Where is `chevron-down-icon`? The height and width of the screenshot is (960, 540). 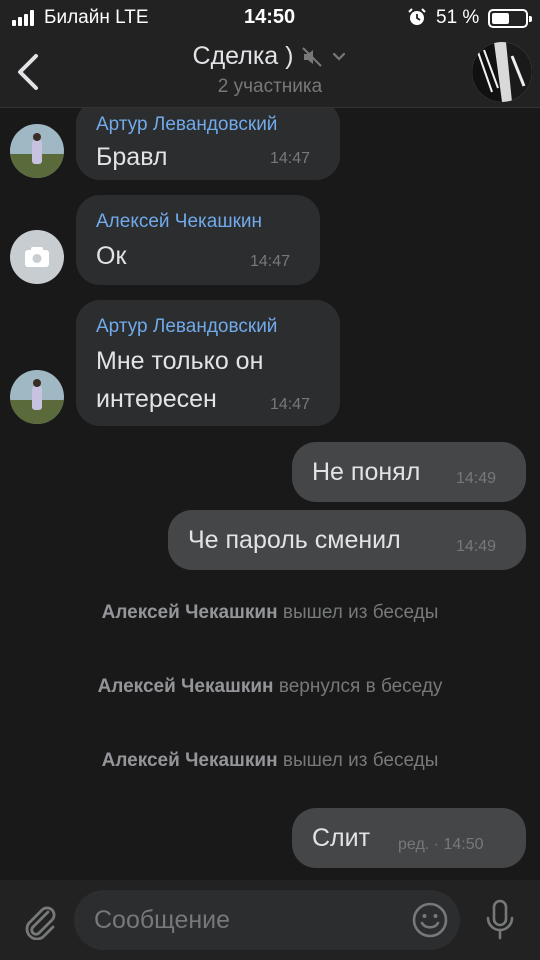 chevron-down-icon is located at coordinates (339, 56).